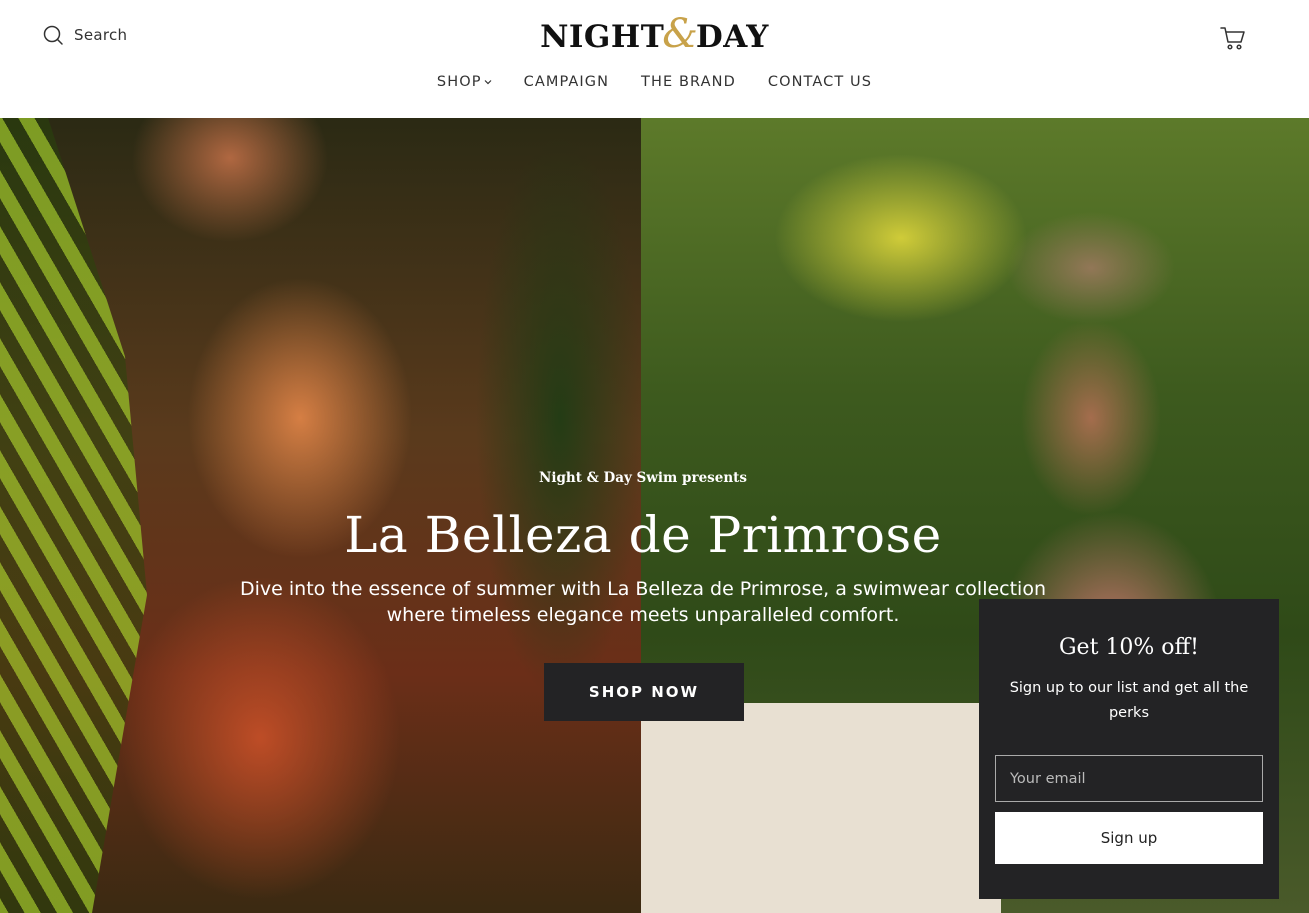  I want to click on nav-item-the-brand: THE BRAND, so click(688, 82).